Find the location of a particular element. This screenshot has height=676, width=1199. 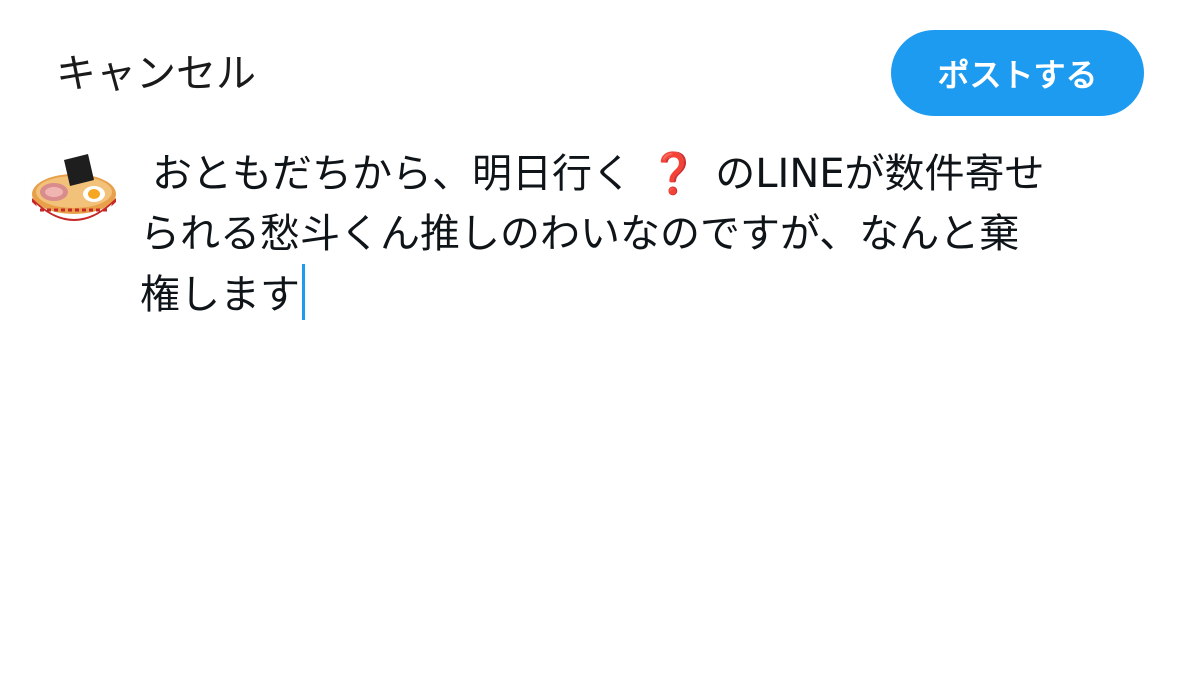

composer-line-1: おともだちから、明日行く ❓ のLINEが数件寄せ is located at coordinates (655, 174).